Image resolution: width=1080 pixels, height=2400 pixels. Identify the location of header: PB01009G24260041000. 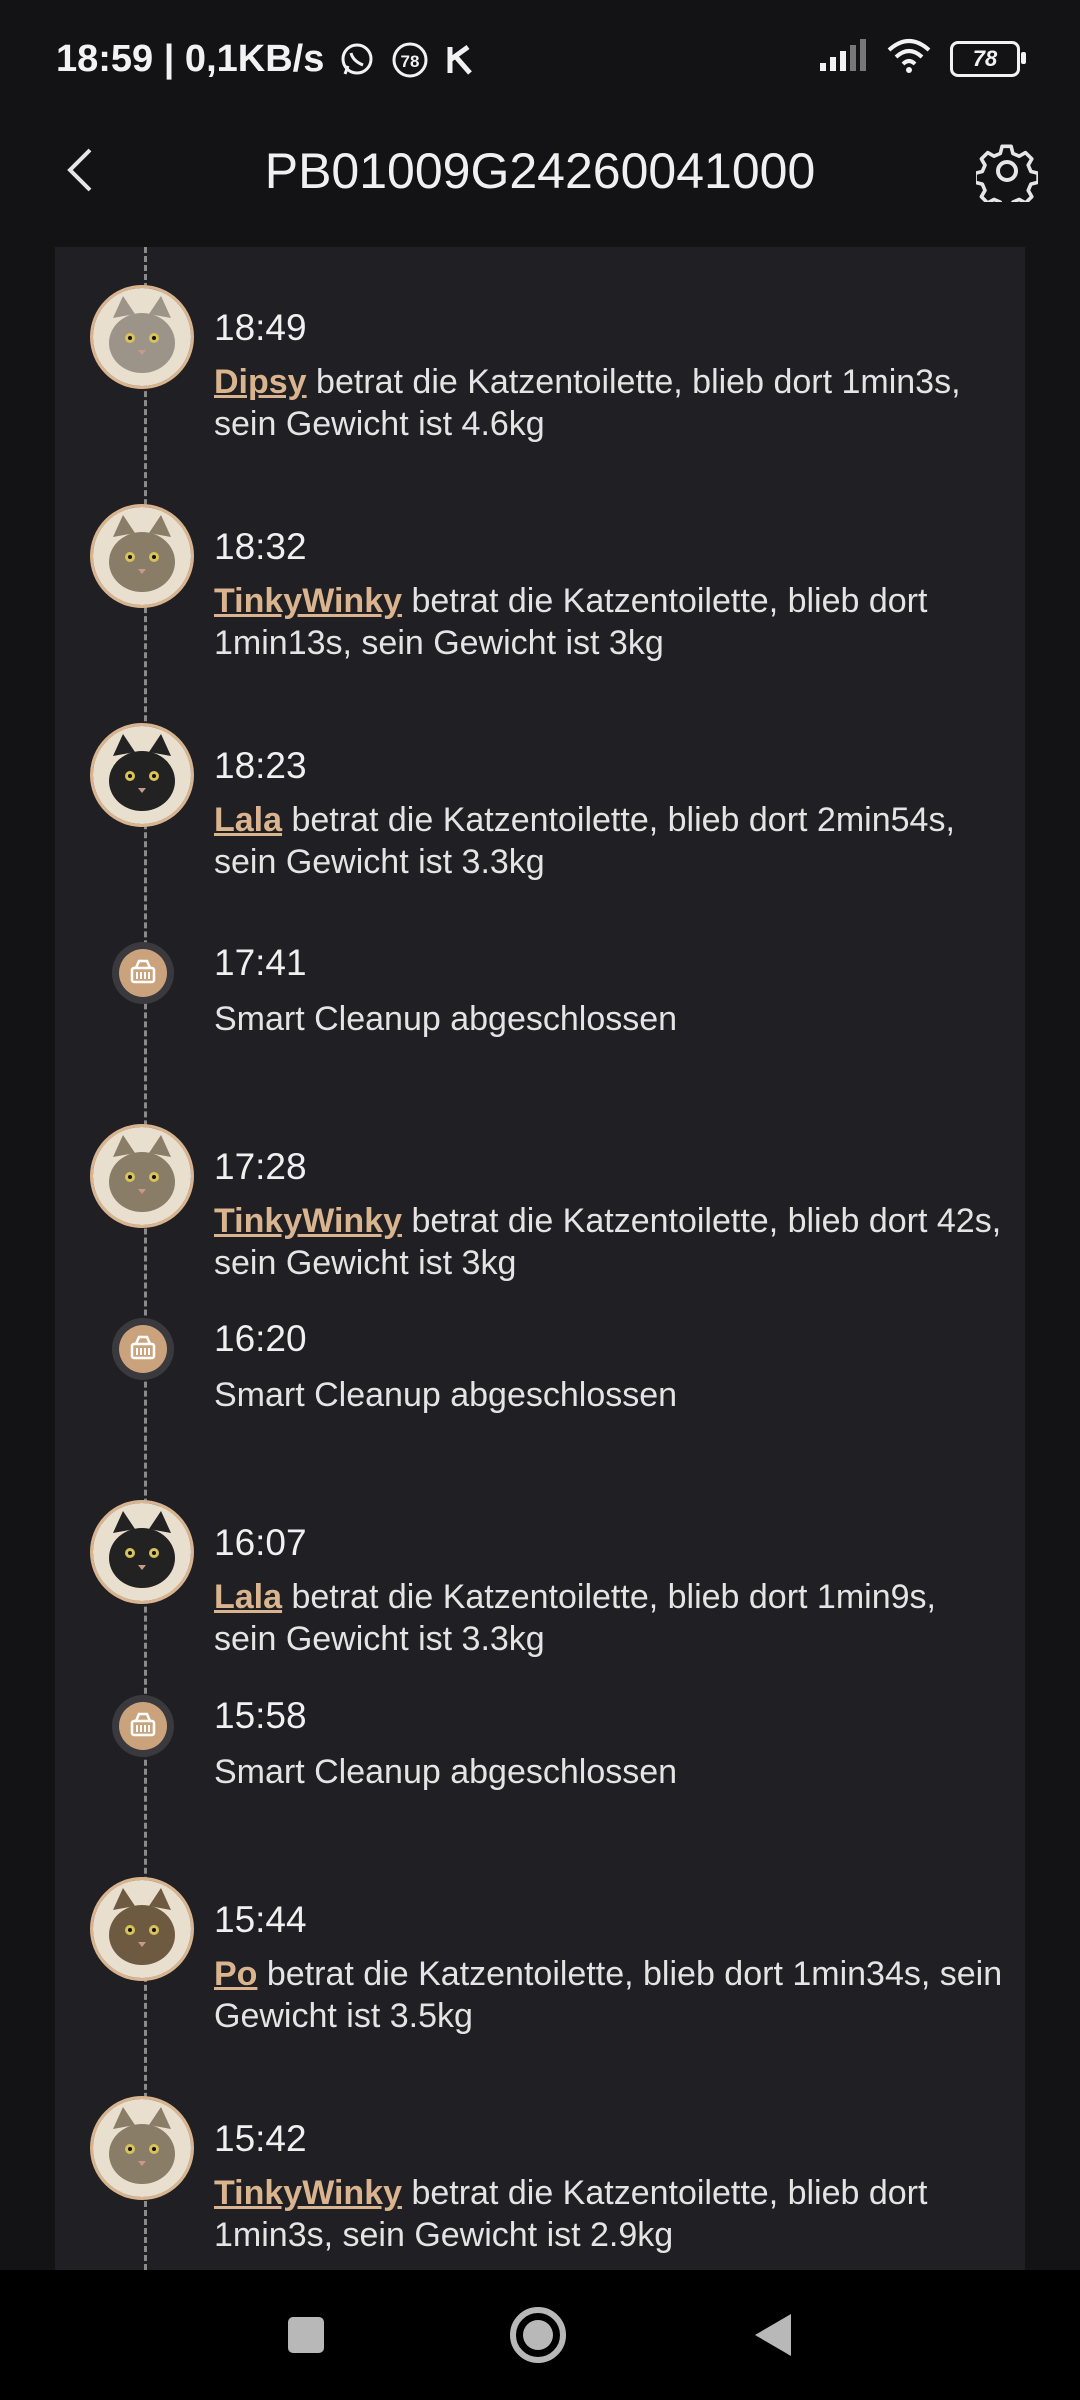
(540, 170).